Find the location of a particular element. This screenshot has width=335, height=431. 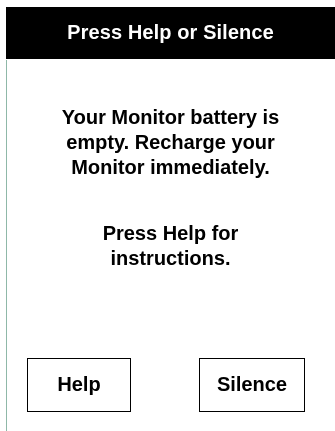

help-button: Help is located at coordinates (79, 385).